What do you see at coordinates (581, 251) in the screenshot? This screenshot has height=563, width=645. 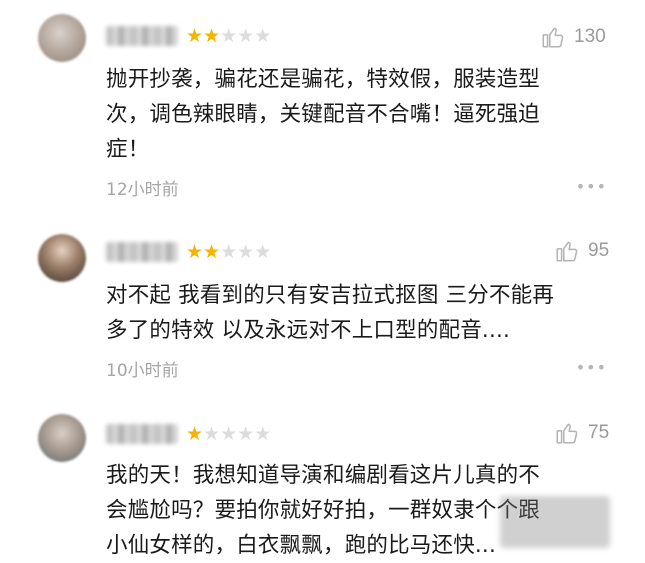 I see `like-button: 95` at bounding box center [581, 251].